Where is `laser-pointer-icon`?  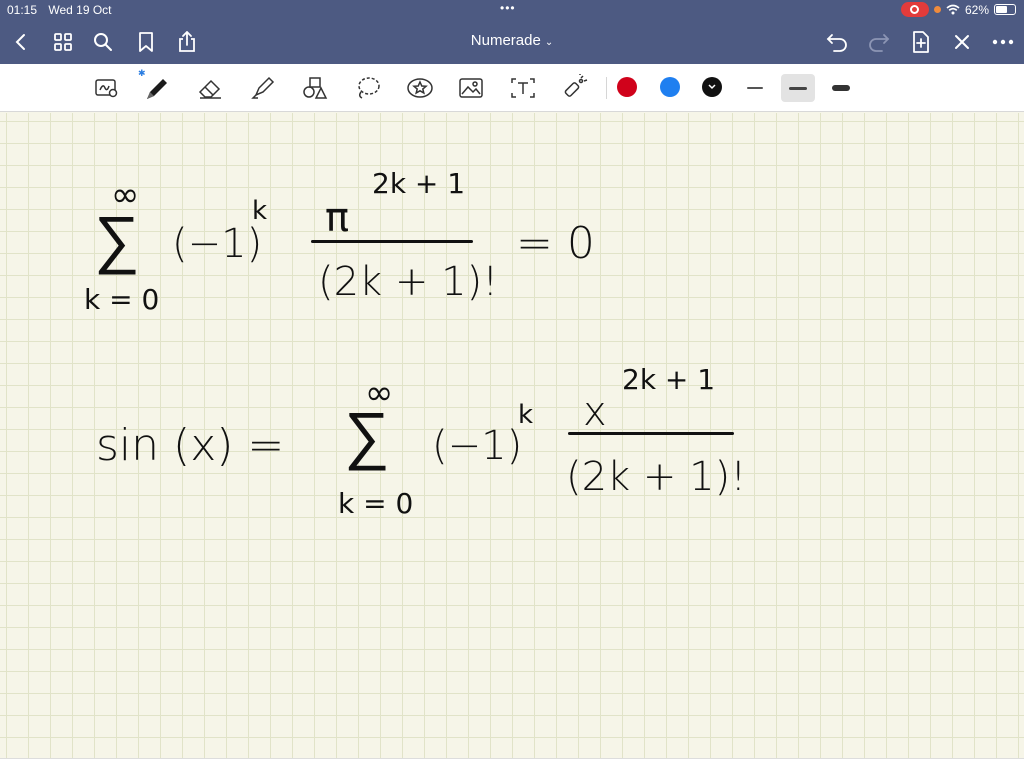 laser-pointer-icon is located at coordinates (575, 88).